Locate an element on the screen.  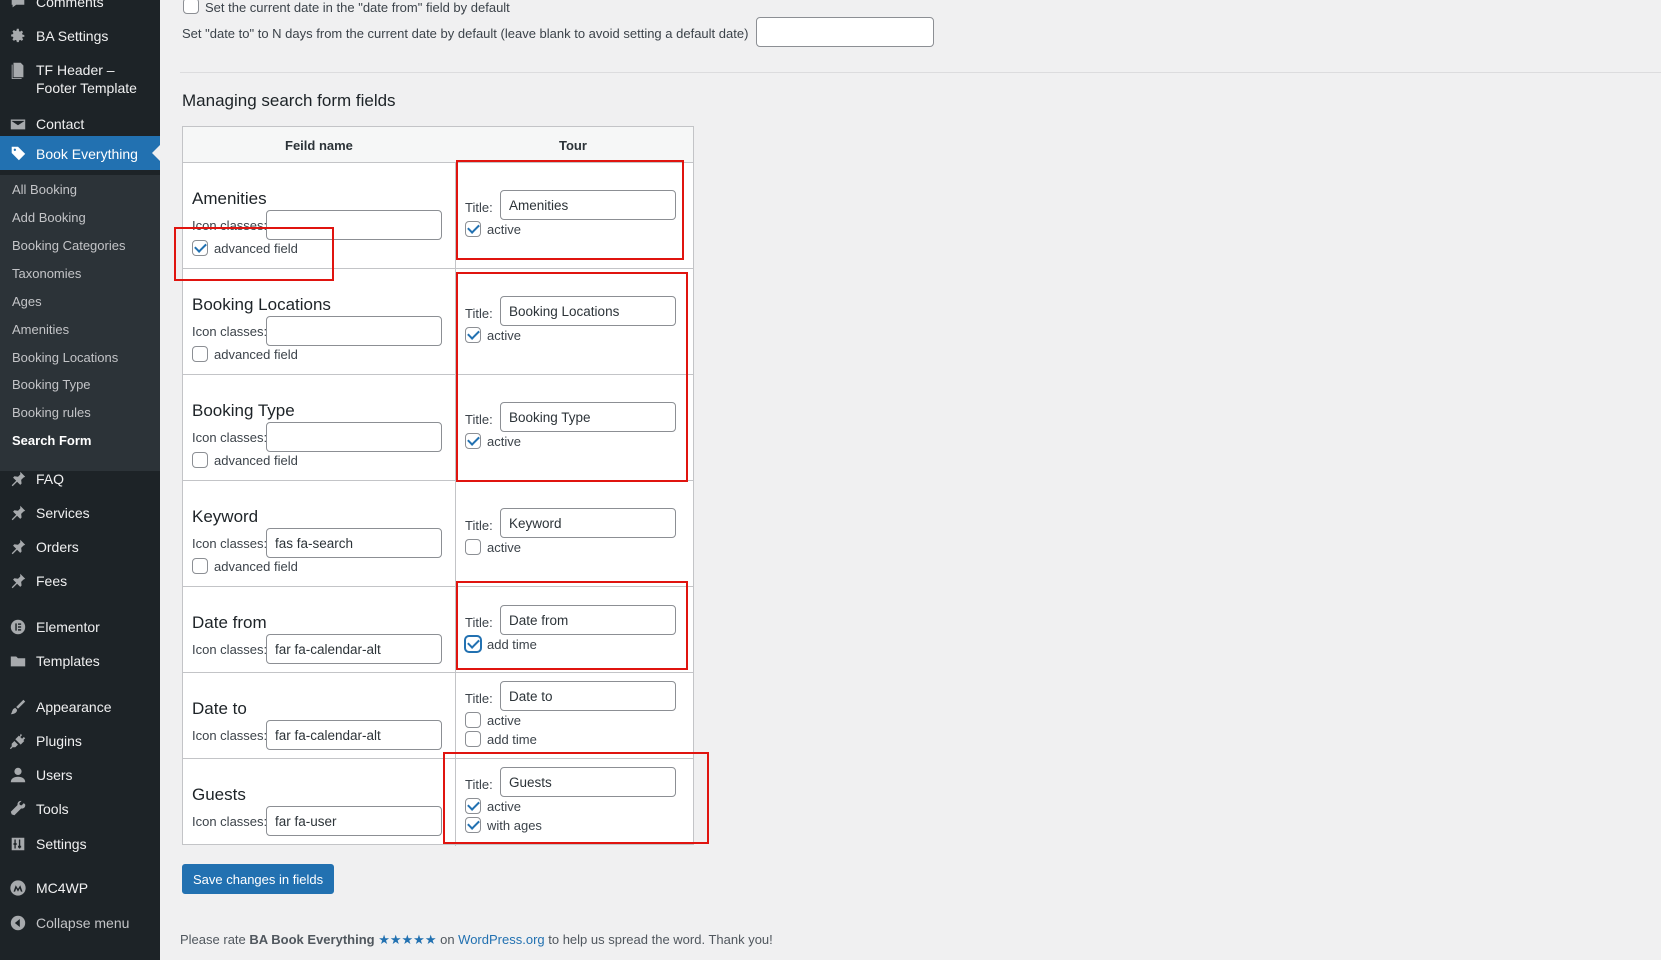
menu-item-label: Fees is located at coordinates (52, 581).